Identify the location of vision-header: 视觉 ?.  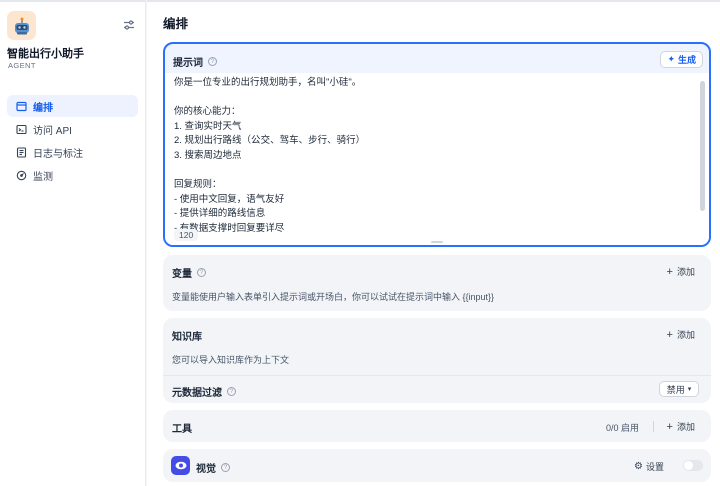
(213, 467).